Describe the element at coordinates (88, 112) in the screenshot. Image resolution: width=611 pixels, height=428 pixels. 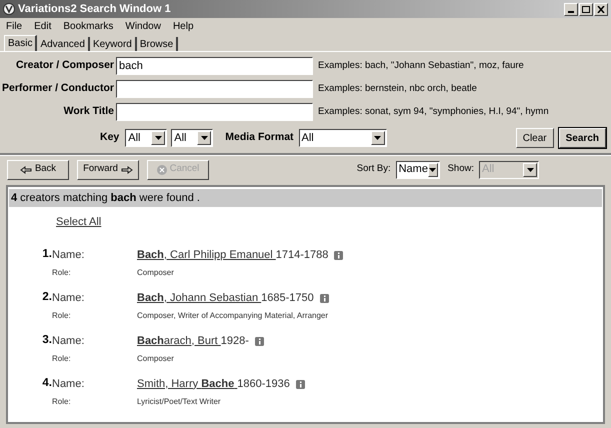
I see `field-label: Work Title` at that location.